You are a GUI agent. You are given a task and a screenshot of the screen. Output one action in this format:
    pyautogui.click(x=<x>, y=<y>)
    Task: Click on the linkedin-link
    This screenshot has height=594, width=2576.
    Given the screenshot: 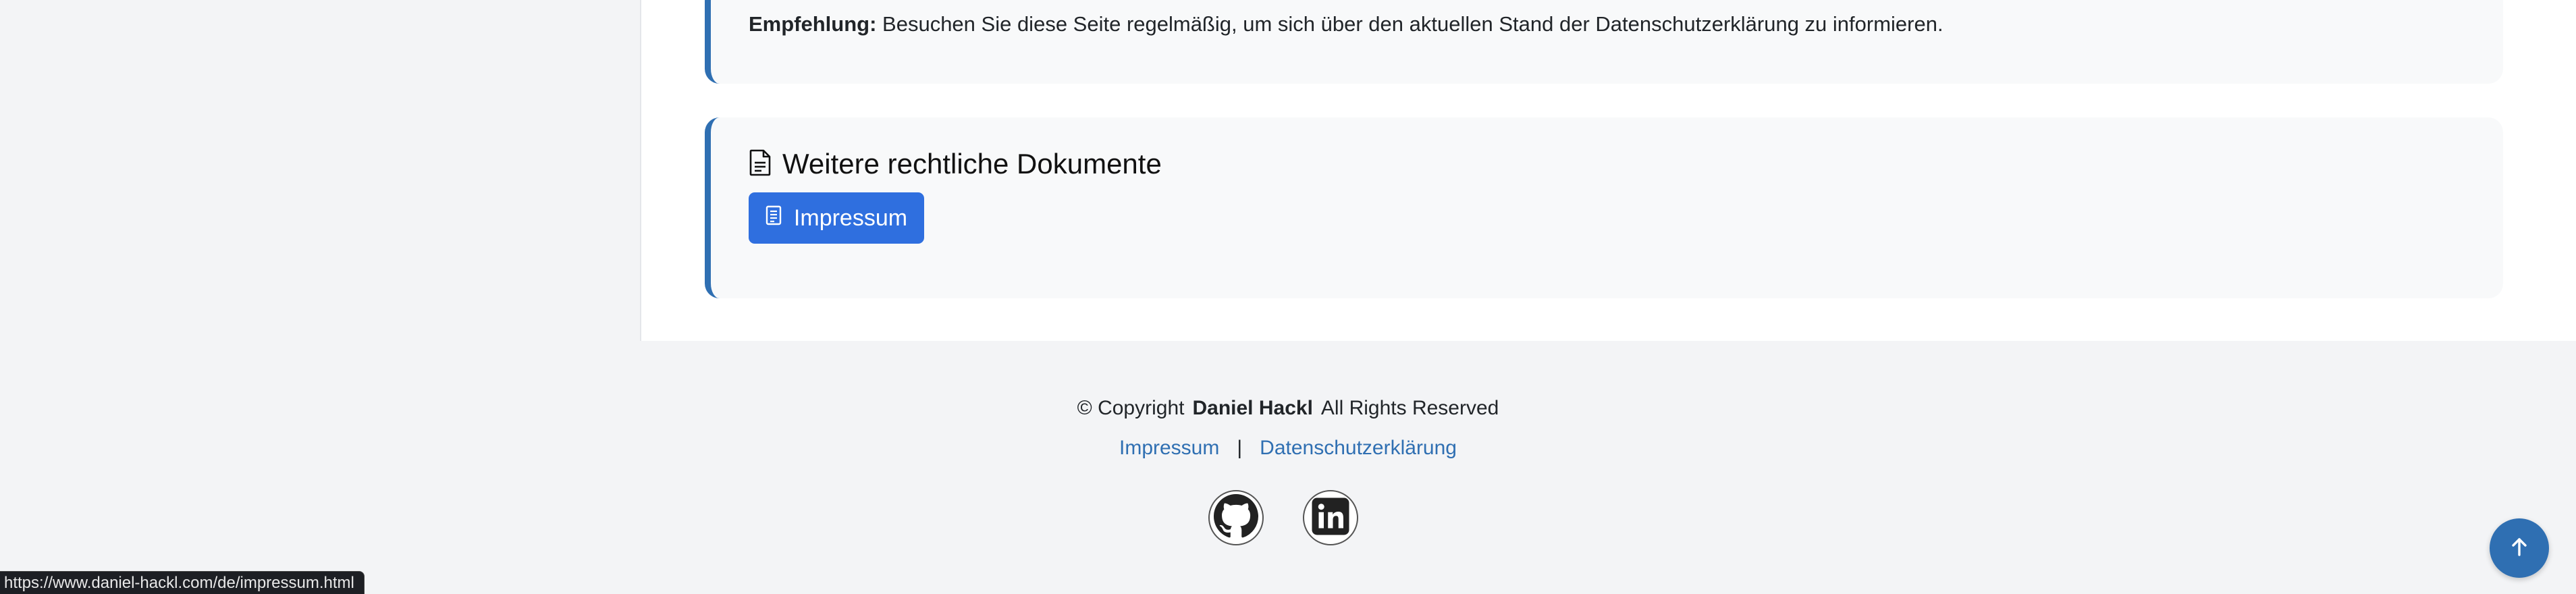 What is the action you would take?
    pyautogui.click(x=1330, y=517)
    